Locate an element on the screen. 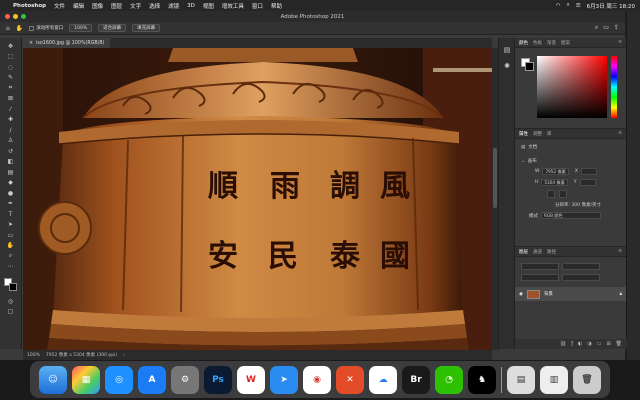 The width and height of the screenshot is (640, 400). wps-app-icon: W is located at coordinates (251, 379).